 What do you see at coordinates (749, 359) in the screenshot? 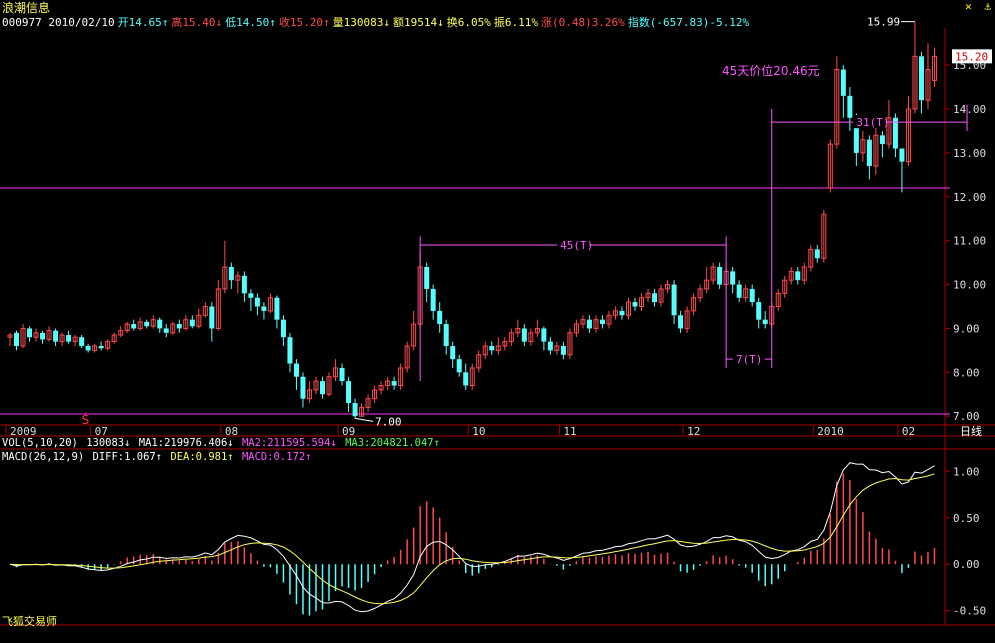
I see `span7-label: 7(T)` at bounding box center [749, 359].